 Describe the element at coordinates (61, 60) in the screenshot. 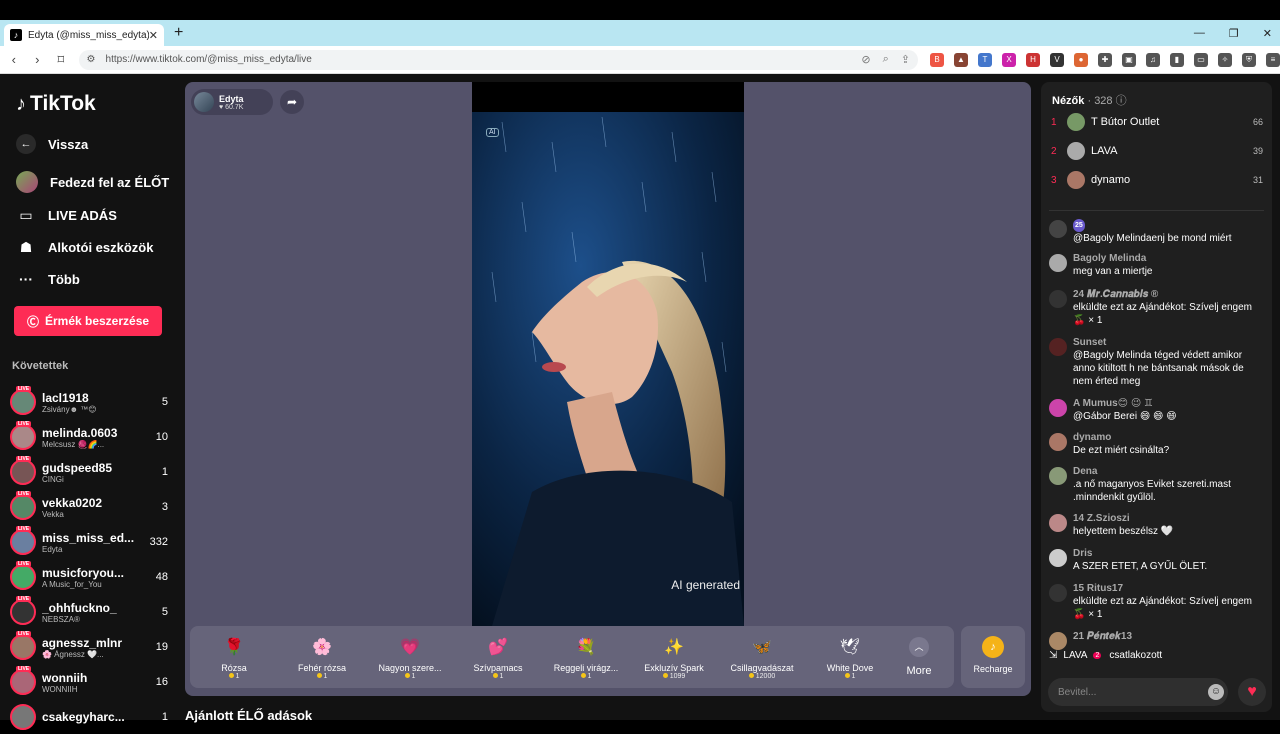

I see `bookmark-icon: ⌑` at that location.